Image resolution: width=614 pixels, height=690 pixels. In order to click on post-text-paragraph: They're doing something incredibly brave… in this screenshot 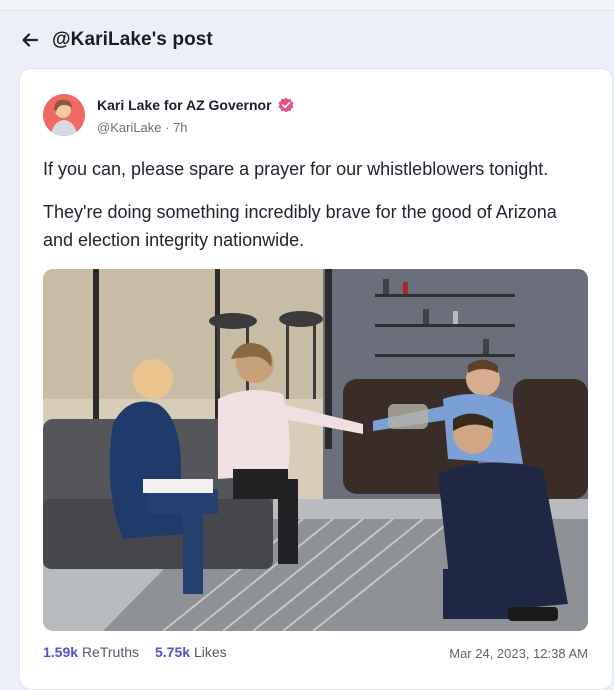, I will do `click(300, 226)`.